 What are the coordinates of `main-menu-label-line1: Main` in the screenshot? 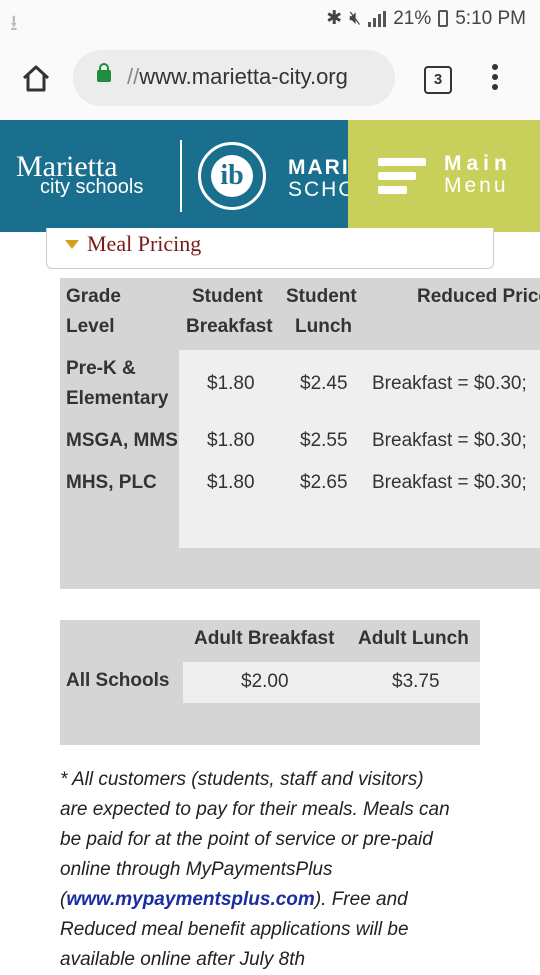 It's located at (478, 163).